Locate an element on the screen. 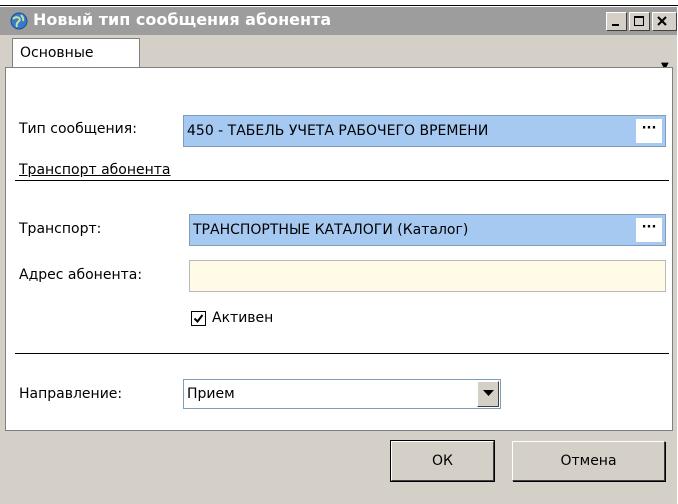 Image resolution: width=678 pixels, height=504 pixels. direction-select: Прием is located at coordinates (342, 394).